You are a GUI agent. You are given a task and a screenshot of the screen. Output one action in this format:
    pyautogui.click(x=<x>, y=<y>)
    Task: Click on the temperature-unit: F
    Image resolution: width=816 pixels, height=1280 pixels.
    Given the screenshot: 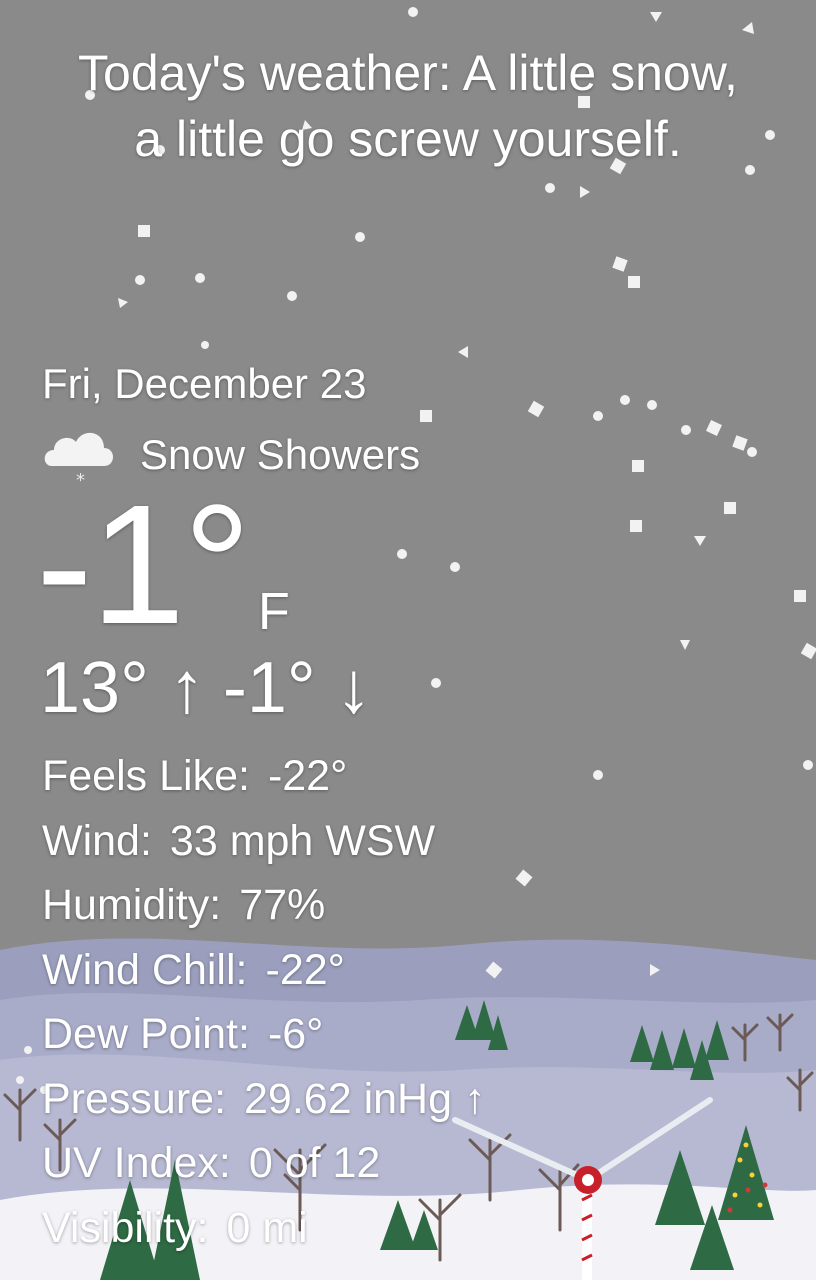 What is the action you would take?
    pyautogui.click(x=274, y=612)
    